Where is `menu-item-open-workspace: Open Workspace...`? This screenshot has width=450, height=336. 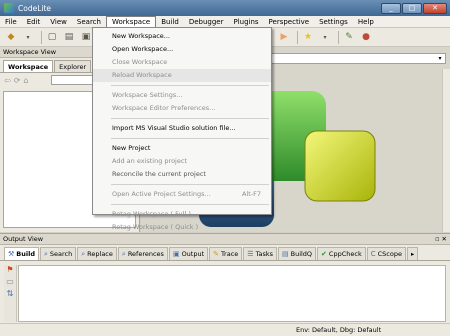
menu-item-open-workspace: Open Workspace... is located at coordinates (182, 49).